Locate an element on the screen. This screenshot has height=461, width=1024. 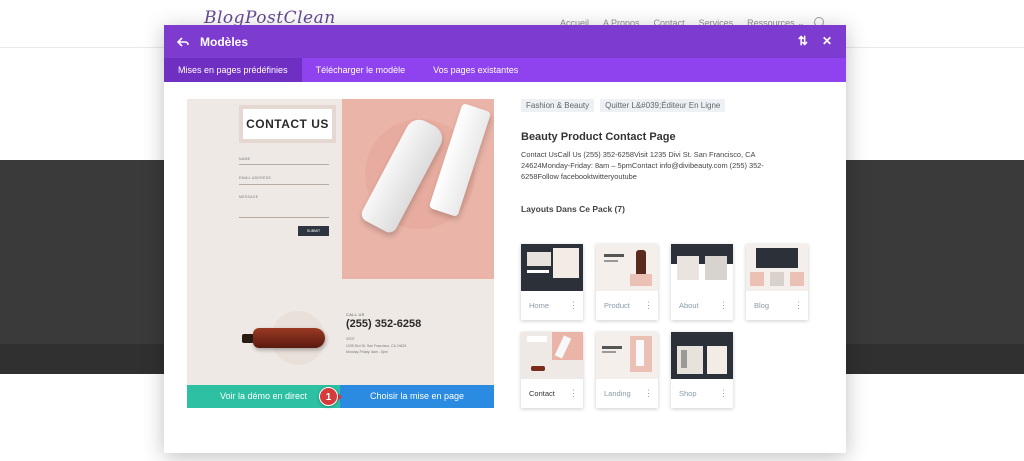
thumb-label: Contact is located at coordinates (542, 393).